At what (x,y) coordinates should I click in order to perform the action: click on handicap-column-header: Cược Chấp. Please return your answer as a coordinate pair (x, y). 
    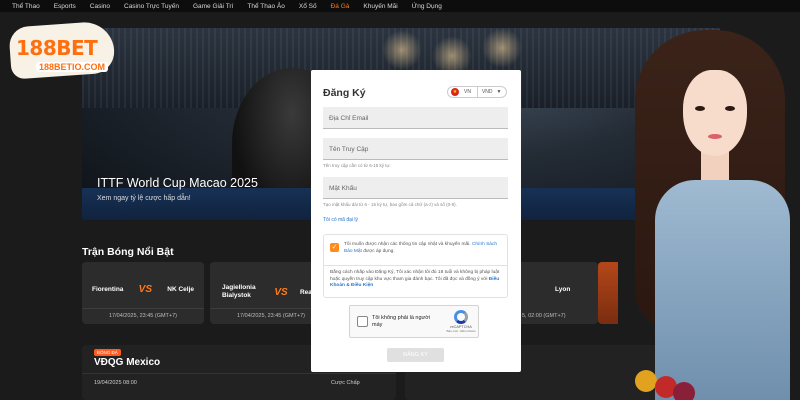
    Looking at the image, I should click on (345, 383).